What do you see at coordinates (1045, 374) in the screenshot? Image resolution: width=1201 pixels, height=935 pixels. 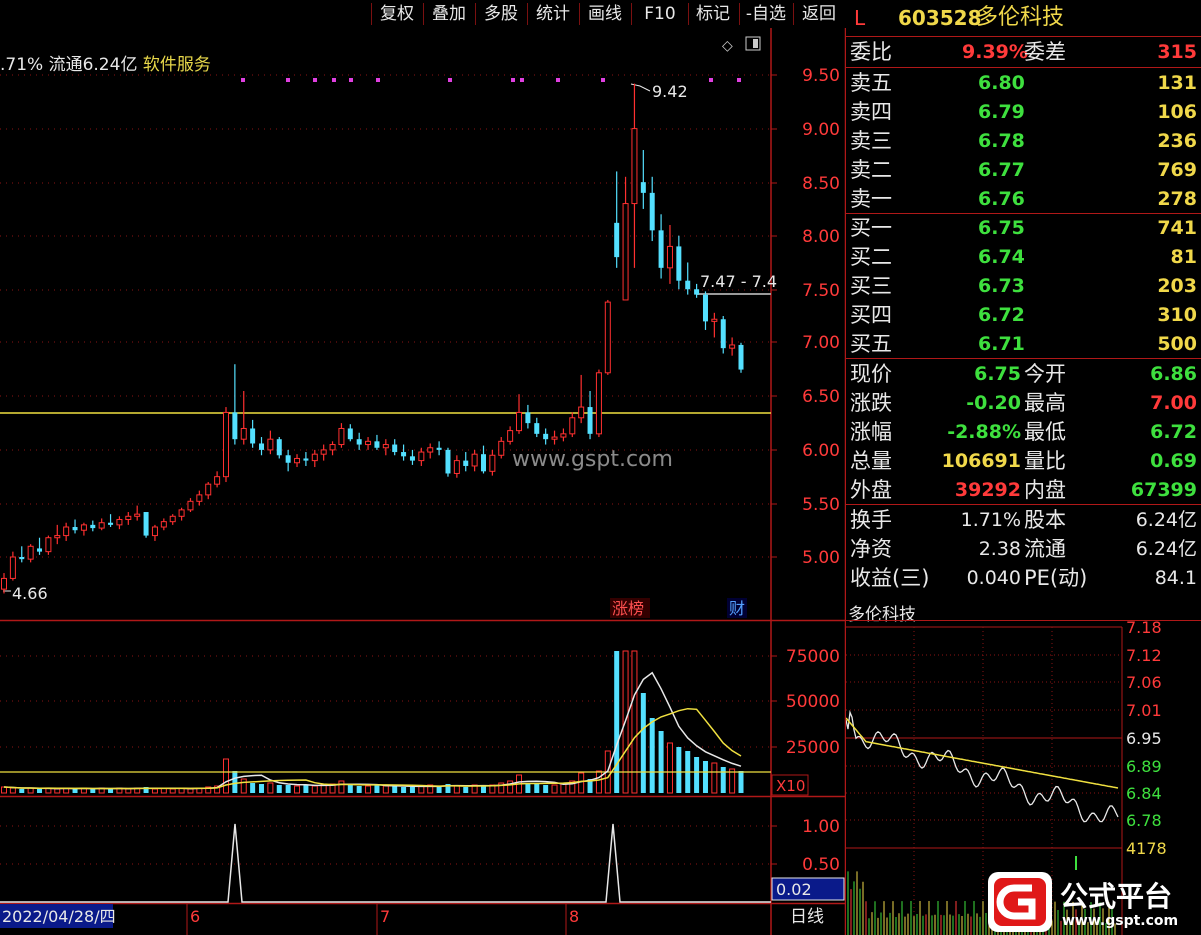 I see `stat-label: 今开` at bounding box center [1045, 374].